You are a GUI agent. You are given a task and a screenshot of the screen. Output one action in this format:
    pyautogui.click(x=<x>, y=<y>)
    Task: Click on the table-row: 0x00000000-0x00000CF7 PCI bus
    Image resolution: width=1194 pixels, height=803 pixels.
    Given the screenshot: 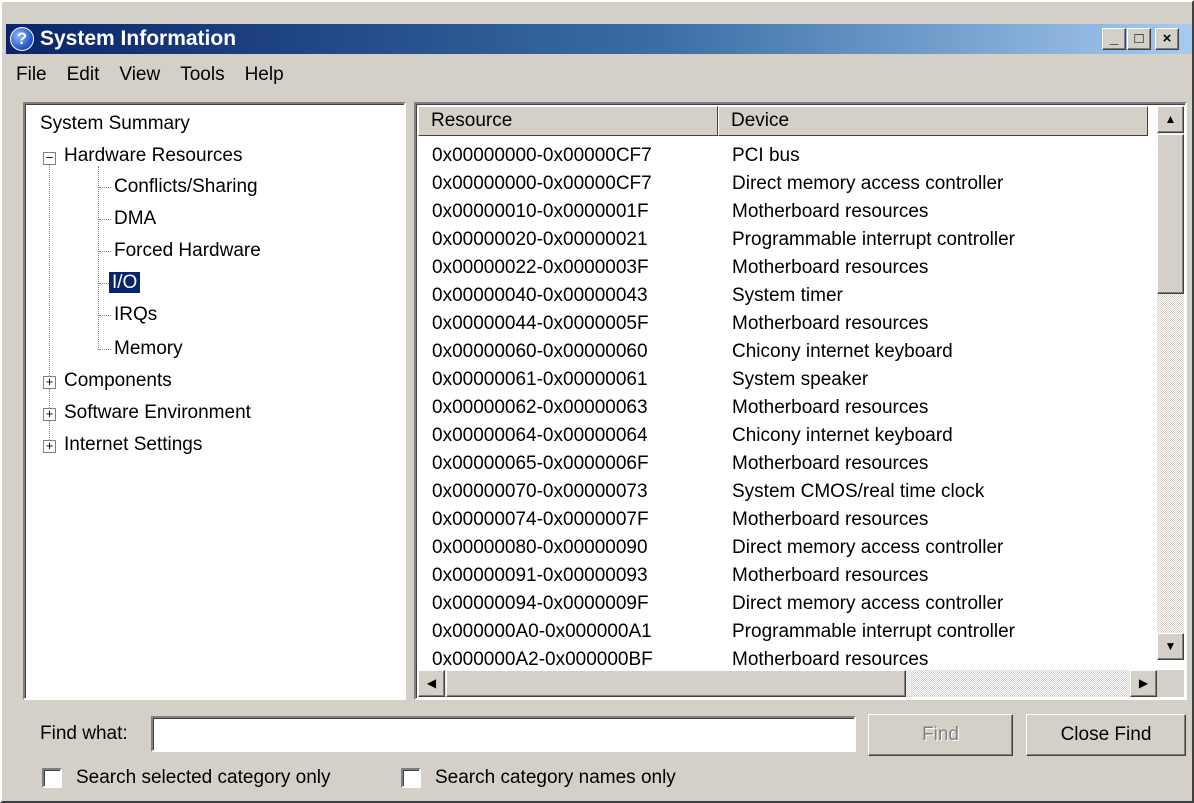 What is the action you would take?
    pyautogui.click(x=788, y=156)
    